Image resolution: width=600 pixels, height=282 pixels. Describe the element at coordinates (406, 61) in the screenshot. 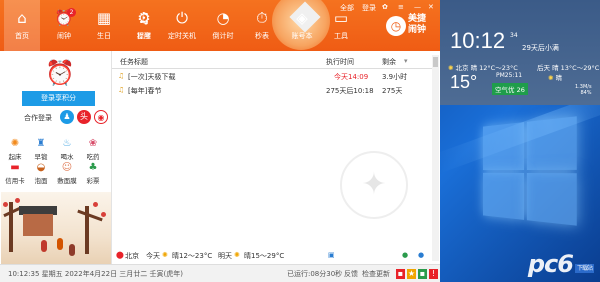

I see `sort-chevron-icon: ▾` at that location.